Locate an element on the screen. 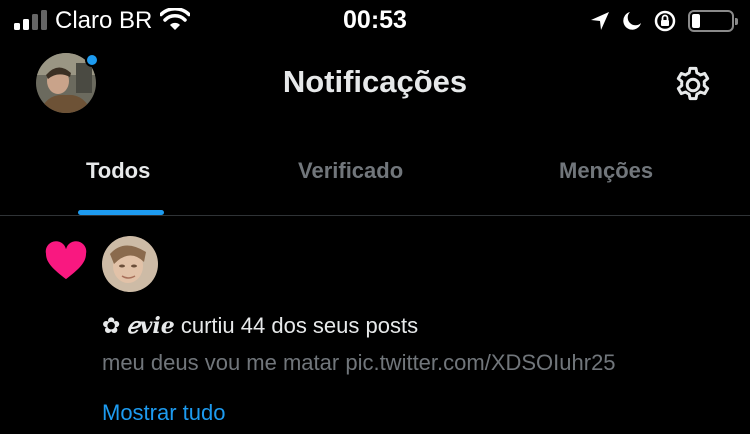 This screenshot has width=750, height=434. location-icon is located at coordinates (600, 21).